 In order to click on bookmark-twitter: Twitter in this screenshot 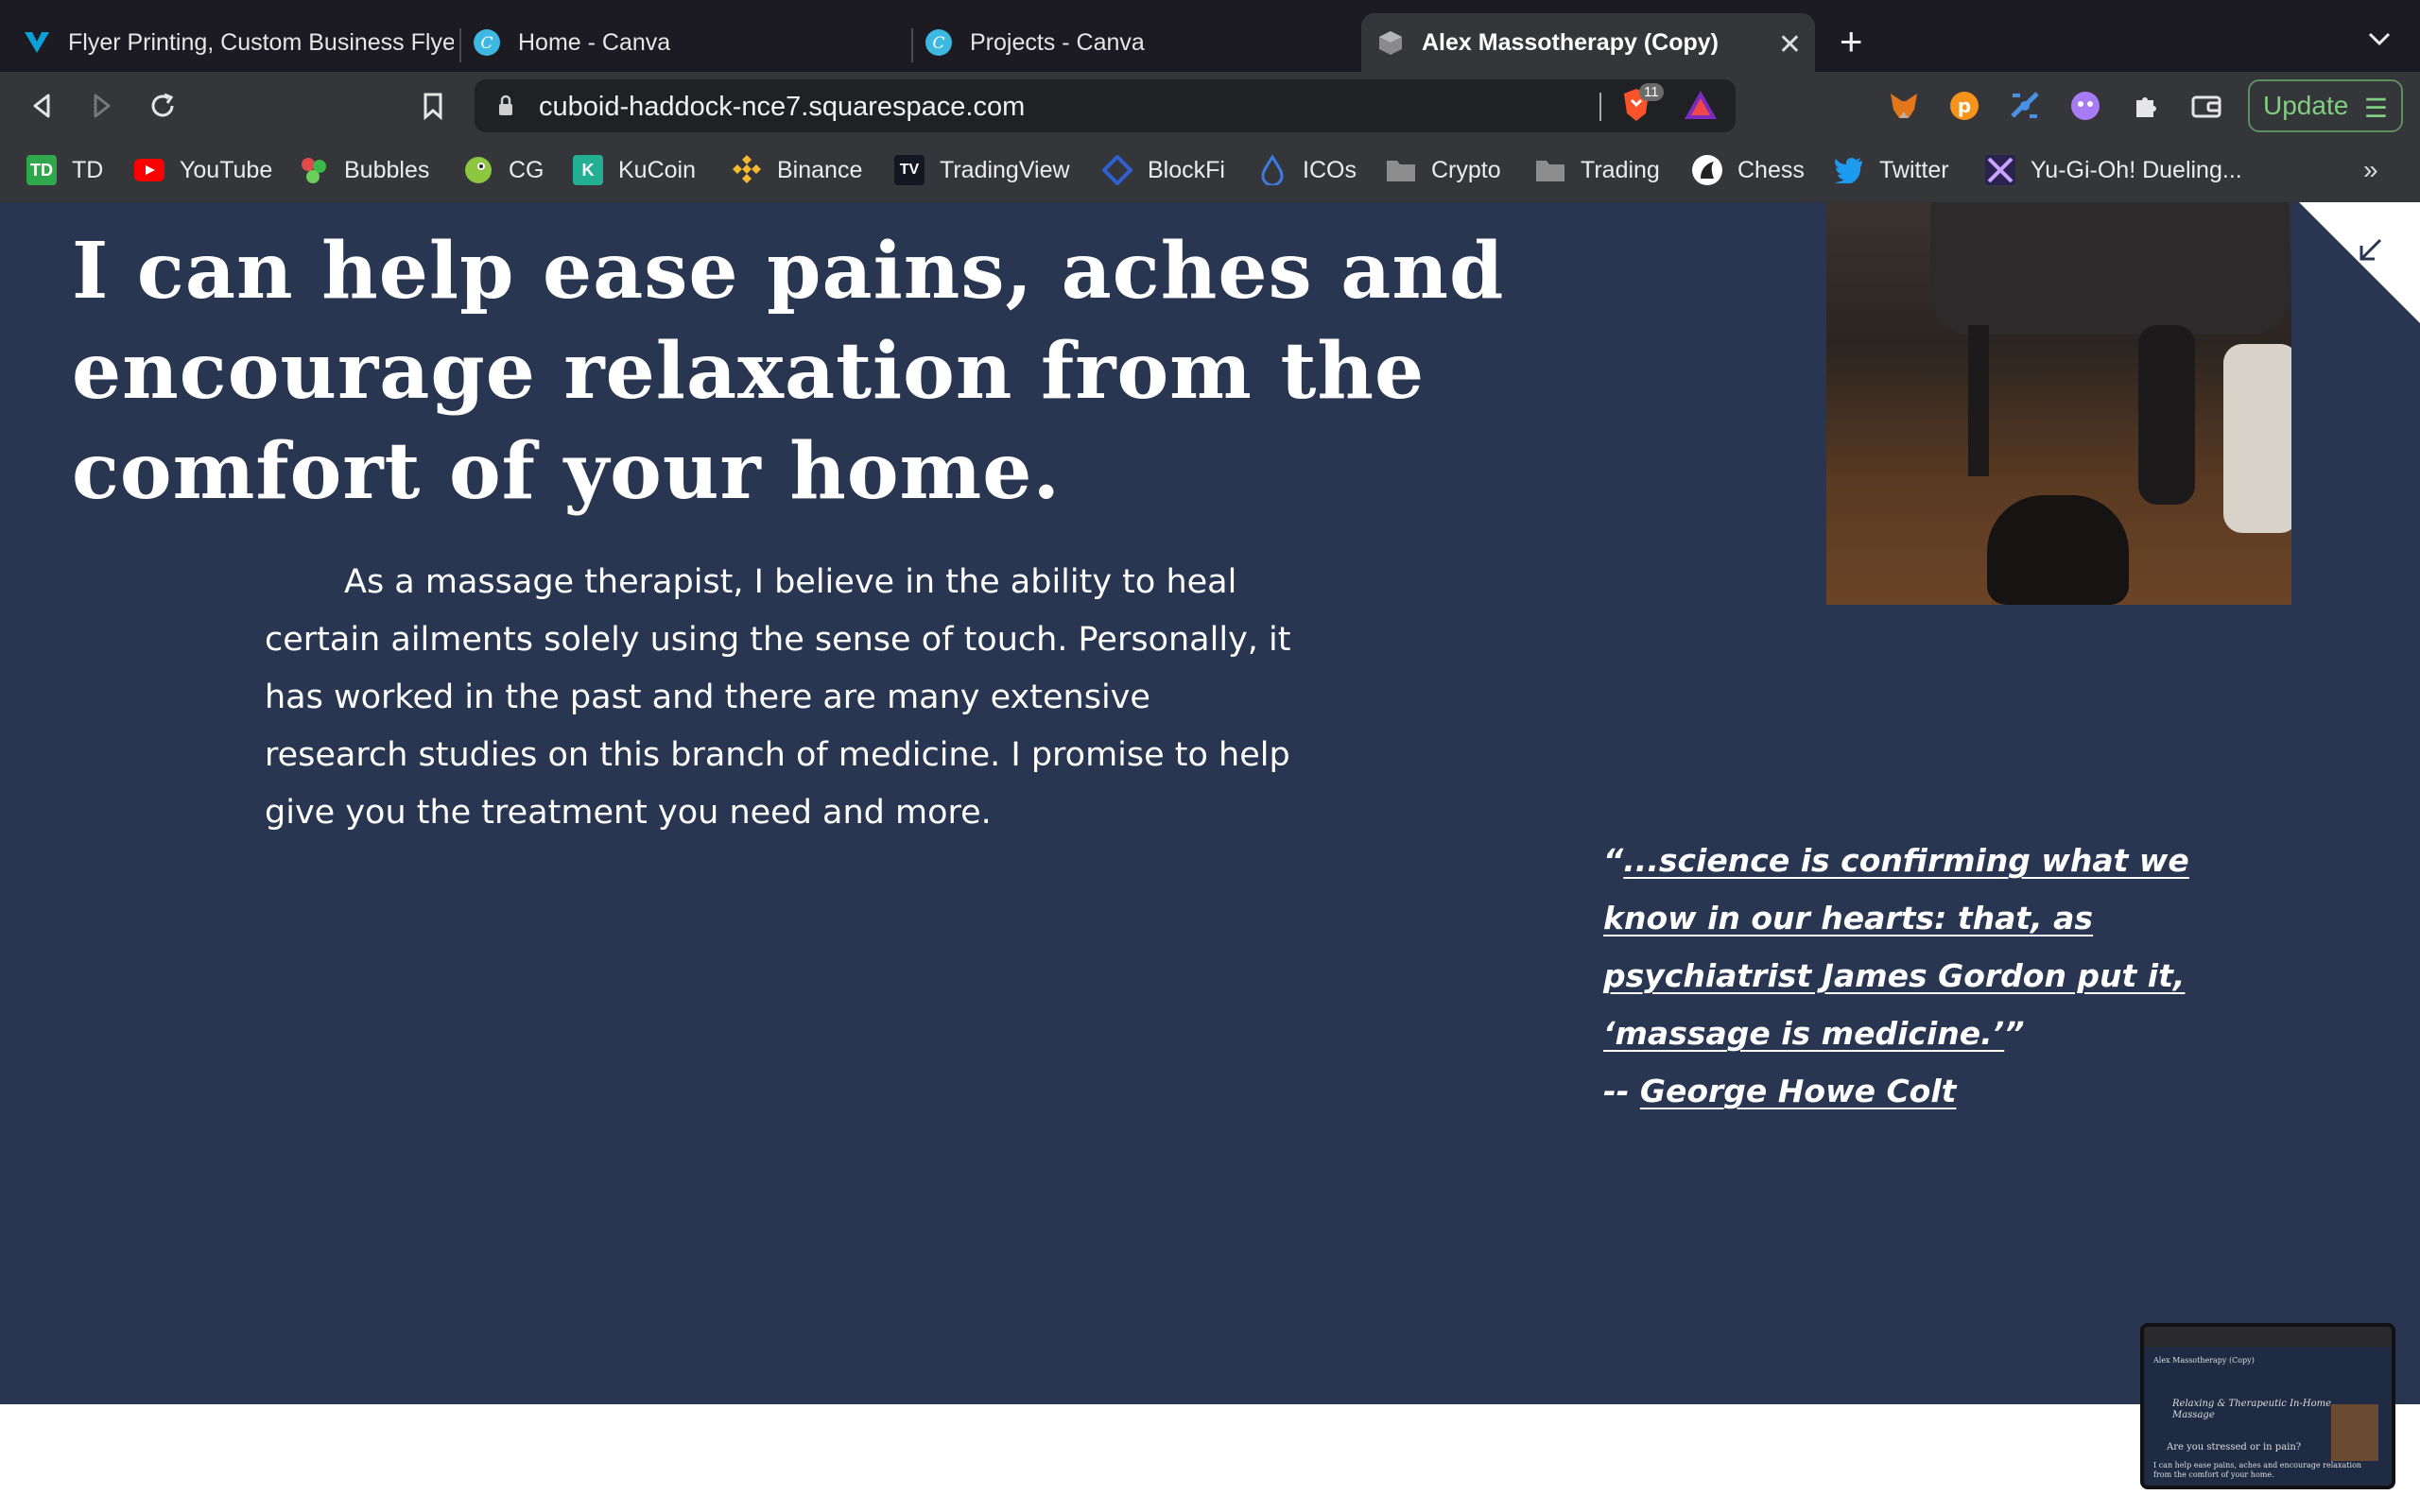, I will do `click(1891, 170)`.